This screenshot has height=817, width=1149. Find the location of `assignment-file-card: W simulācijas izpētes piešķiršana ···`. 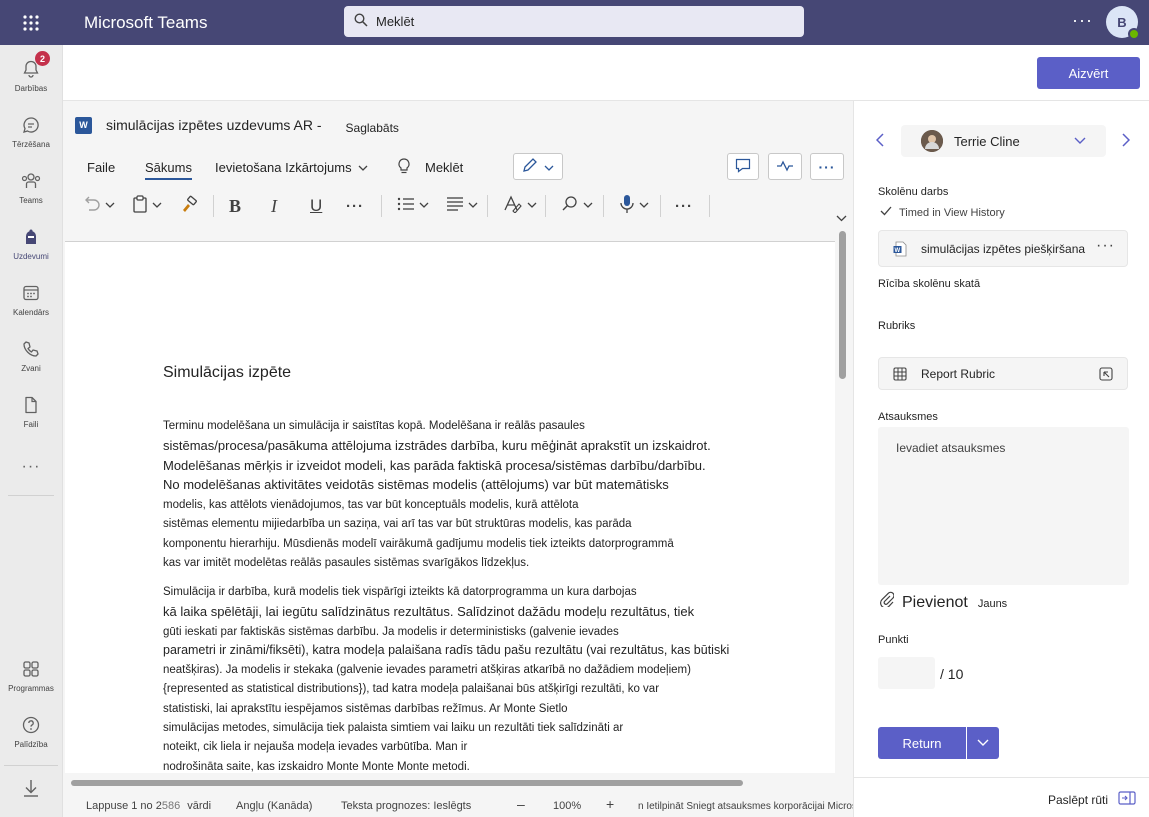

assignment-file-card: W simulācijas izpētes piešķiršana ··· is located at coordinates (1003, 248).